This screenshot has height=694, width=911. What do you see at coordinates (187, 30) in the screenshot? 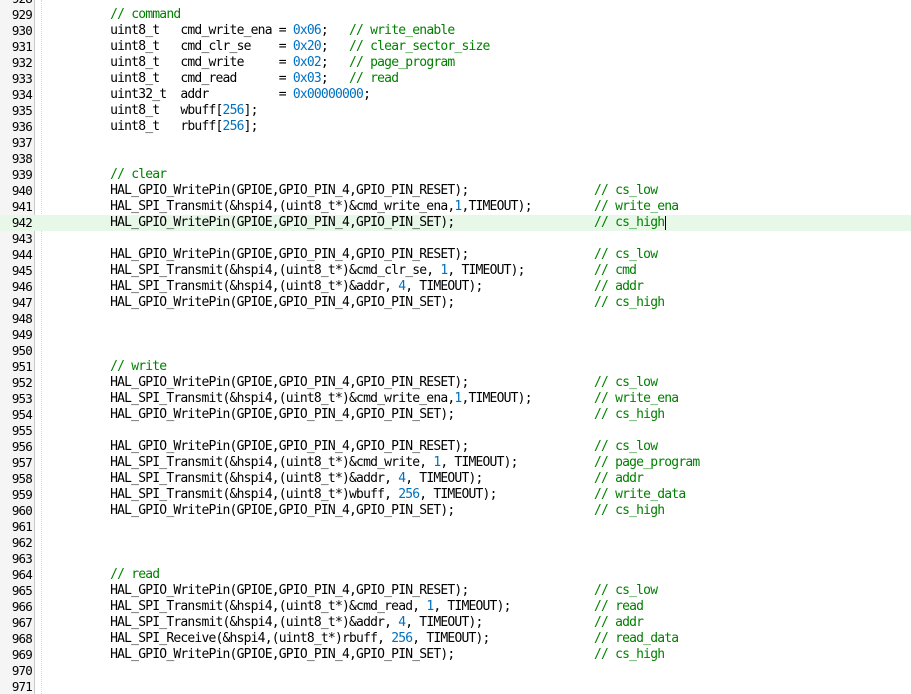
I see `code-token: uint8_t cmd_write_ena =` at bounding box center [187, 30].